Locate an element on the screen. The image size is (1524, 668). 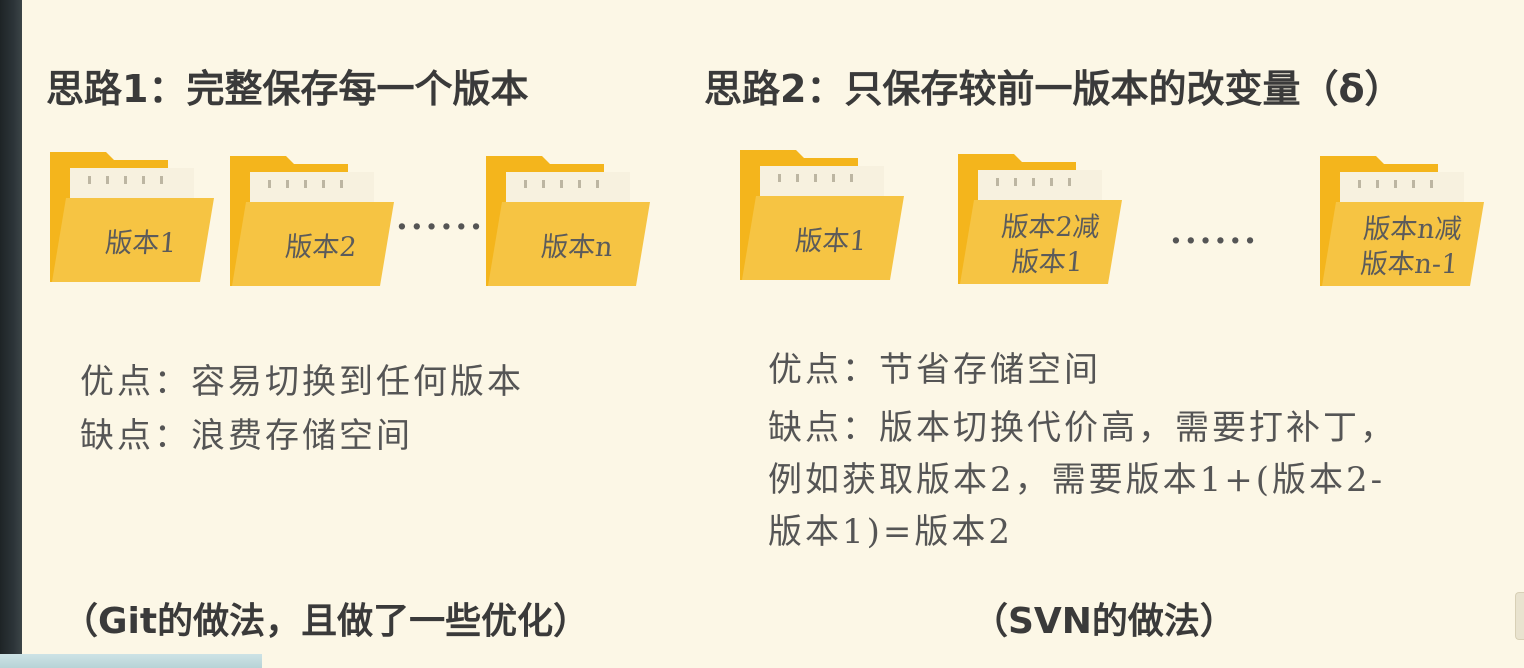
folder-label: 版本n is located at coordinates (577, 247).